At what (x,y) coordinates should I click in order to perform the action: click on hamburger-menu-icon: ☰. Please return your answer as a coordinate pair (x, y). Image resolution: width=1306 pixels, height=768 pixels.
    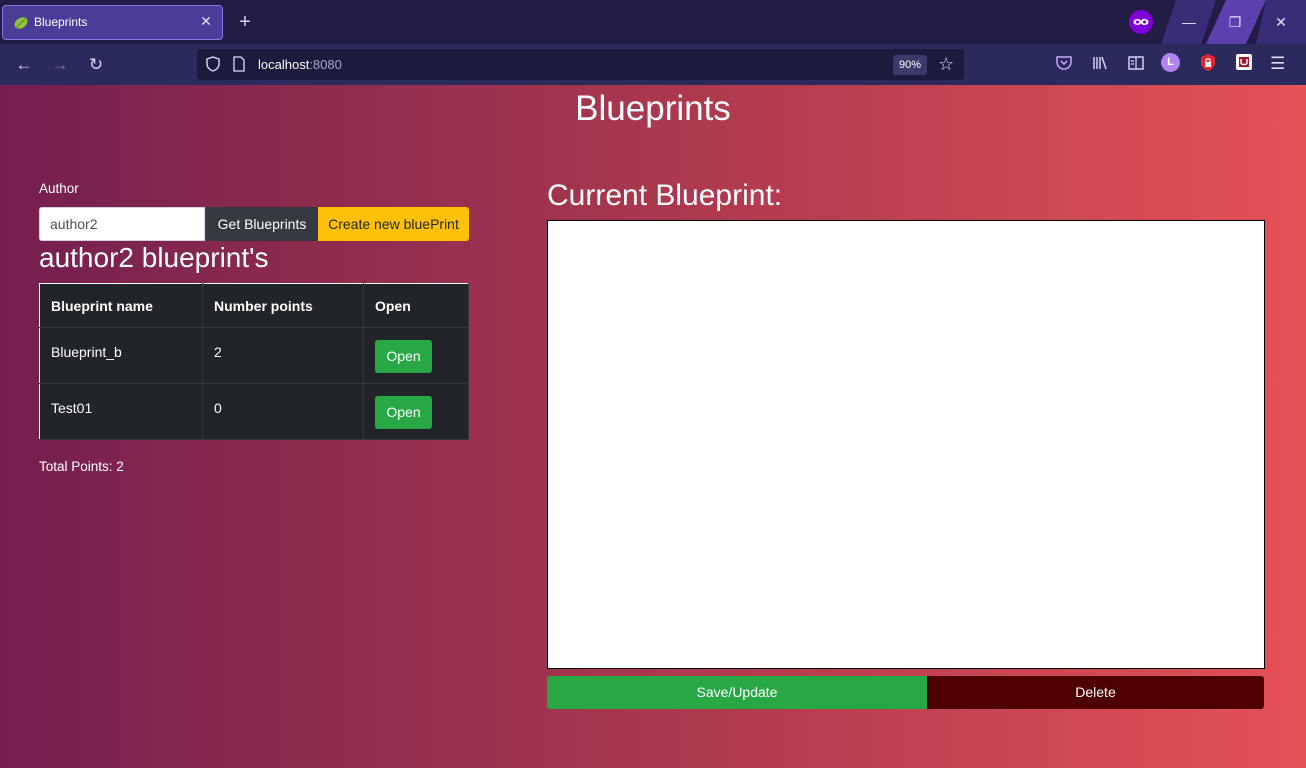
    Looking at the image, I should click on (1281, 64).